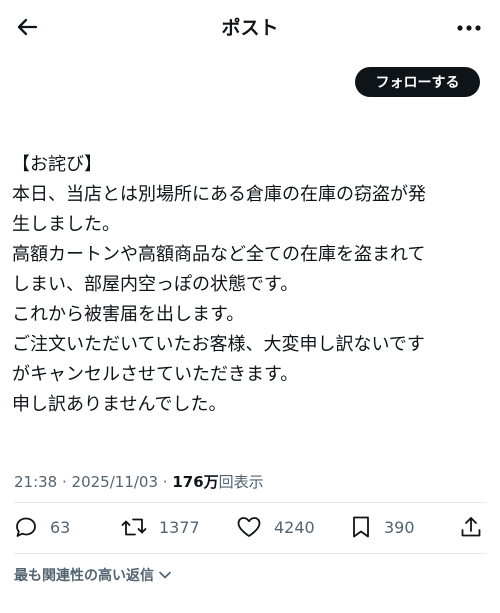  I want to click on post-metadata: 21:38 · 2025/11/03 · 176万回表示, so click(139, 482).